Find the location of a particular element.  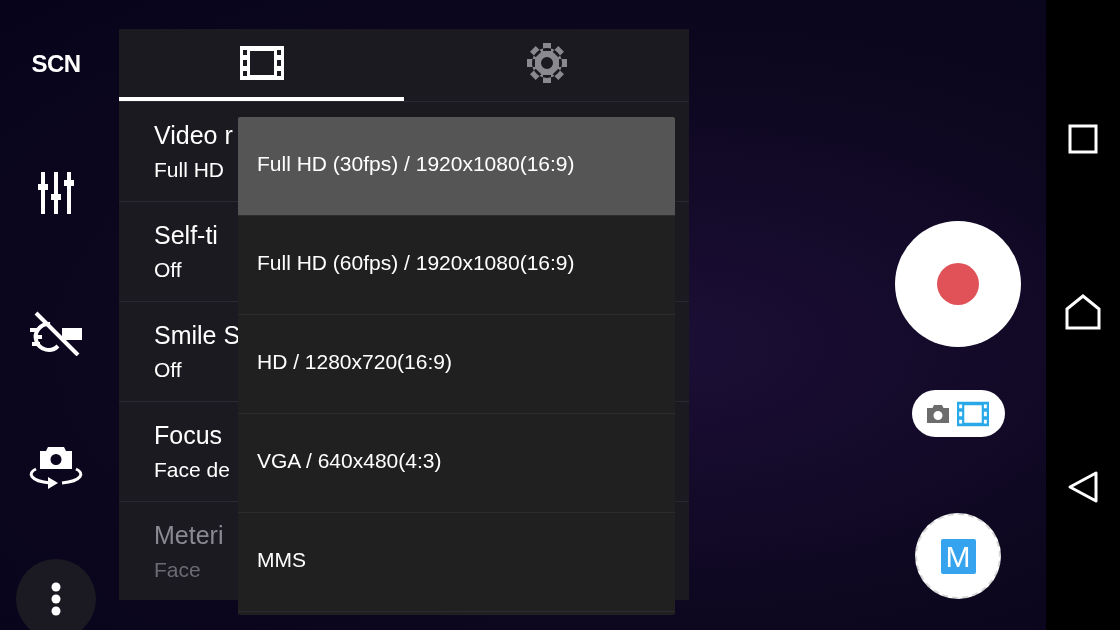

setting-title: Meteri is located at coordinates (189, 535).